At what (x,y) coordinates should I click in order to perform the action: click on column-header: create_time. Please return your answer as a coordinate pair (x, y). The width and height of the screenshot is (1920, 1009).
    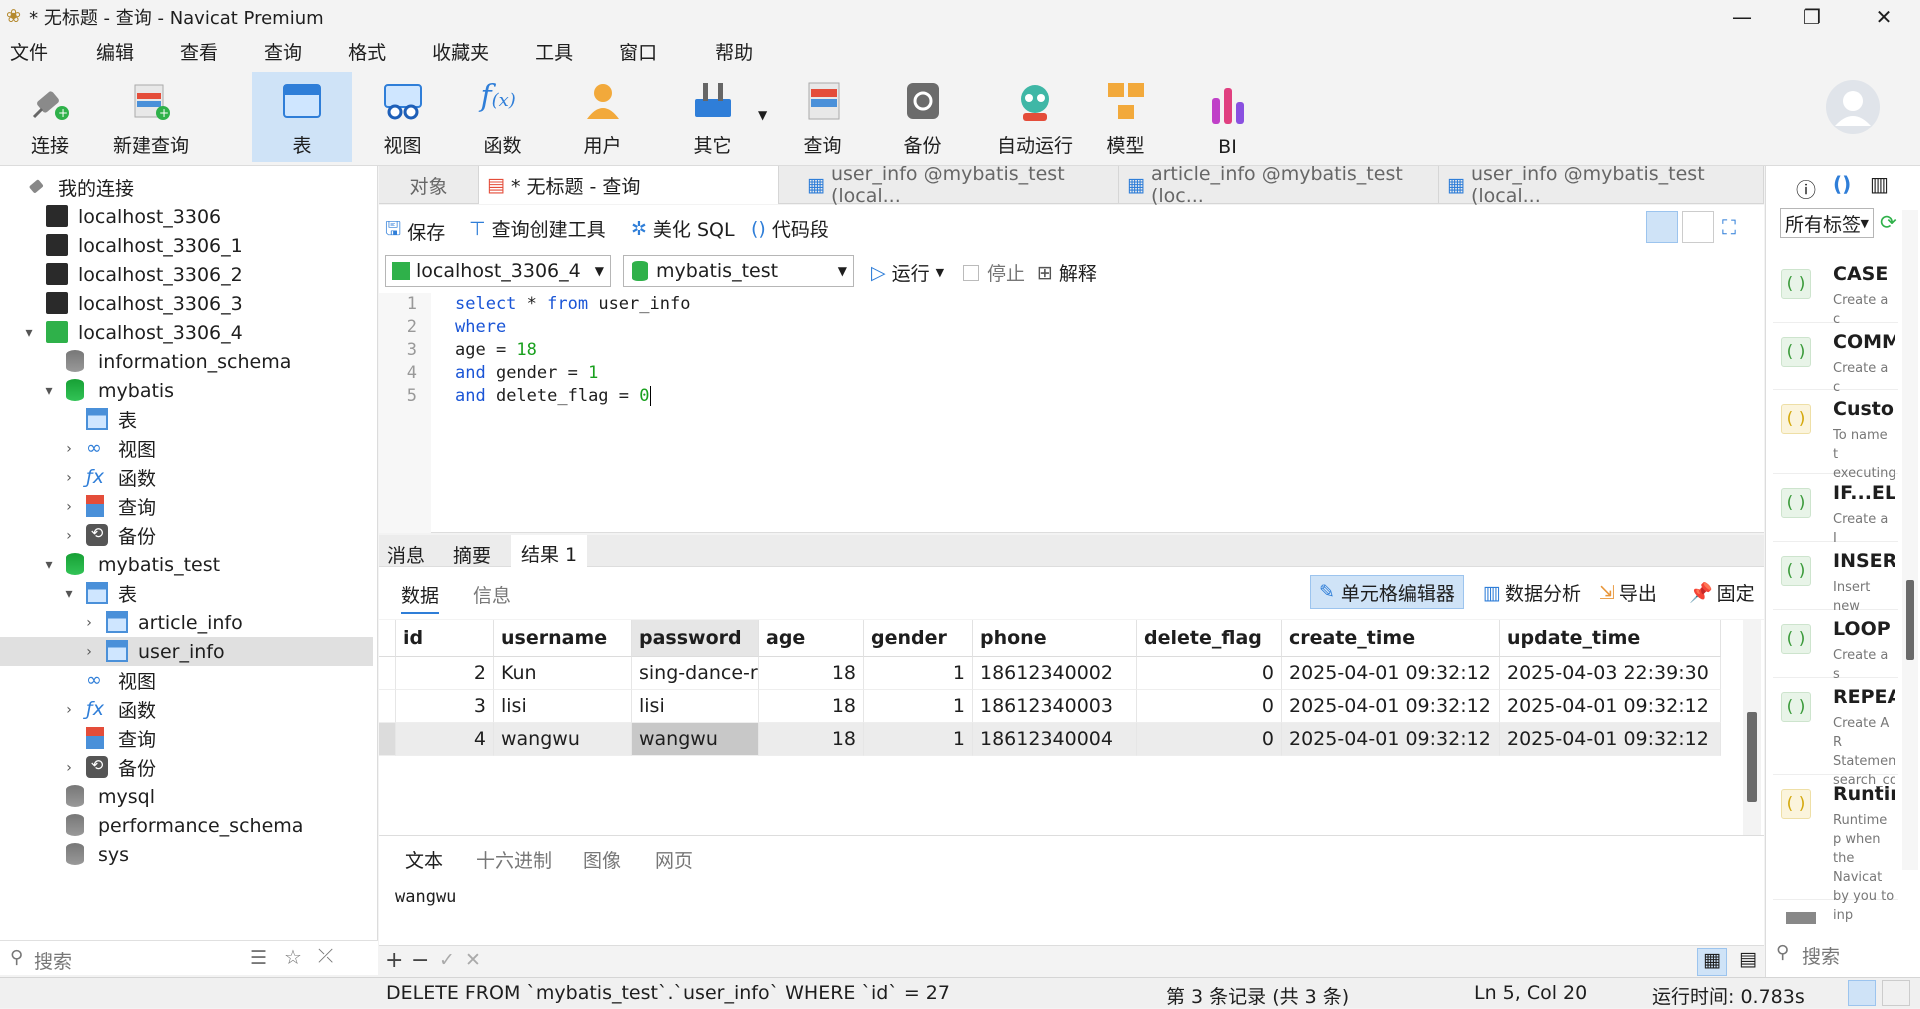
    Looking at the image, I should click on (1391, 638).